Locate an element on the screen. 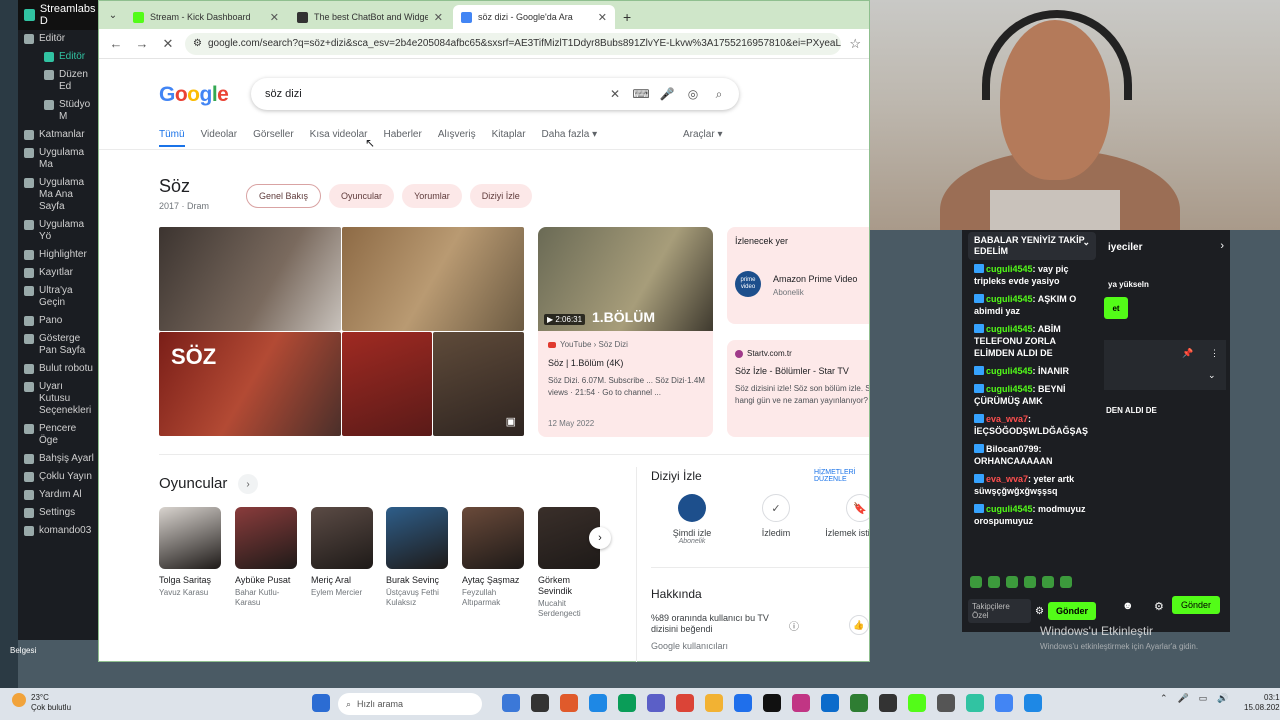 The width and height of the screenshot is (1280, 720). sidebar-item: Editör is located at coordinates (59, 39).